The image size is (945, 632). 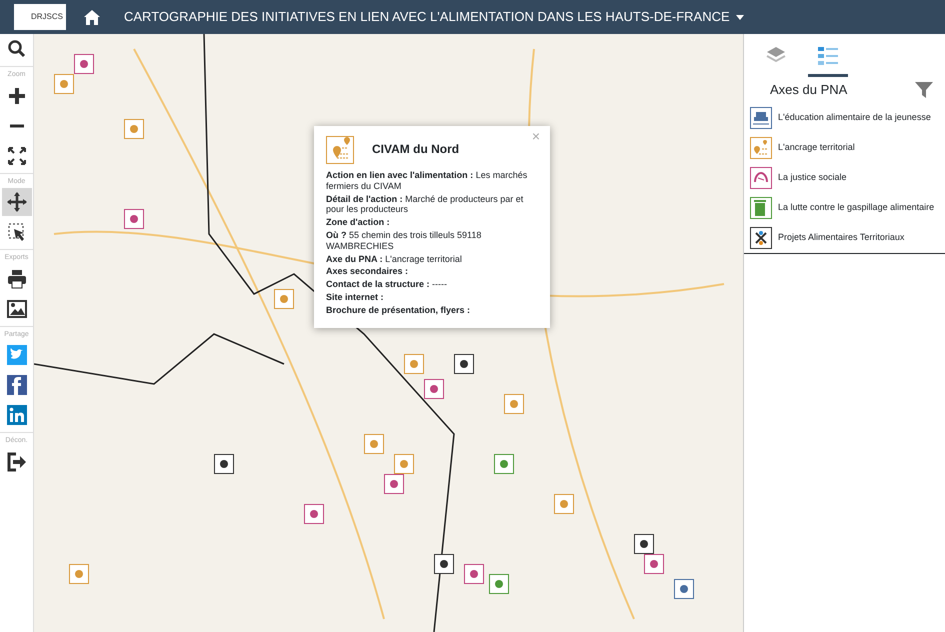 What do you see at coordinates (432, 241) in the screenshot?
I see `popup-field: Où ? 55 chemin des trois tilleuls 59118 WAMBRECHIES` at bounding box center [432, 241].